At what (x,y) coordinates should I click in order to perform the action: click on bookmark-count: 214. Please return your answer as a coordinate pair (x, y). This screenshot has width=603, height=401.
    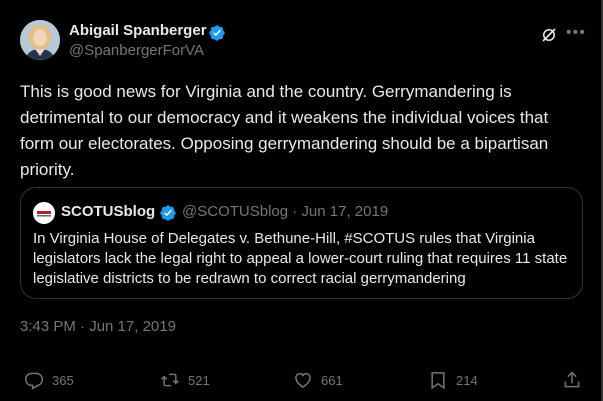
    Looking at the image, I should click on (467, 380).